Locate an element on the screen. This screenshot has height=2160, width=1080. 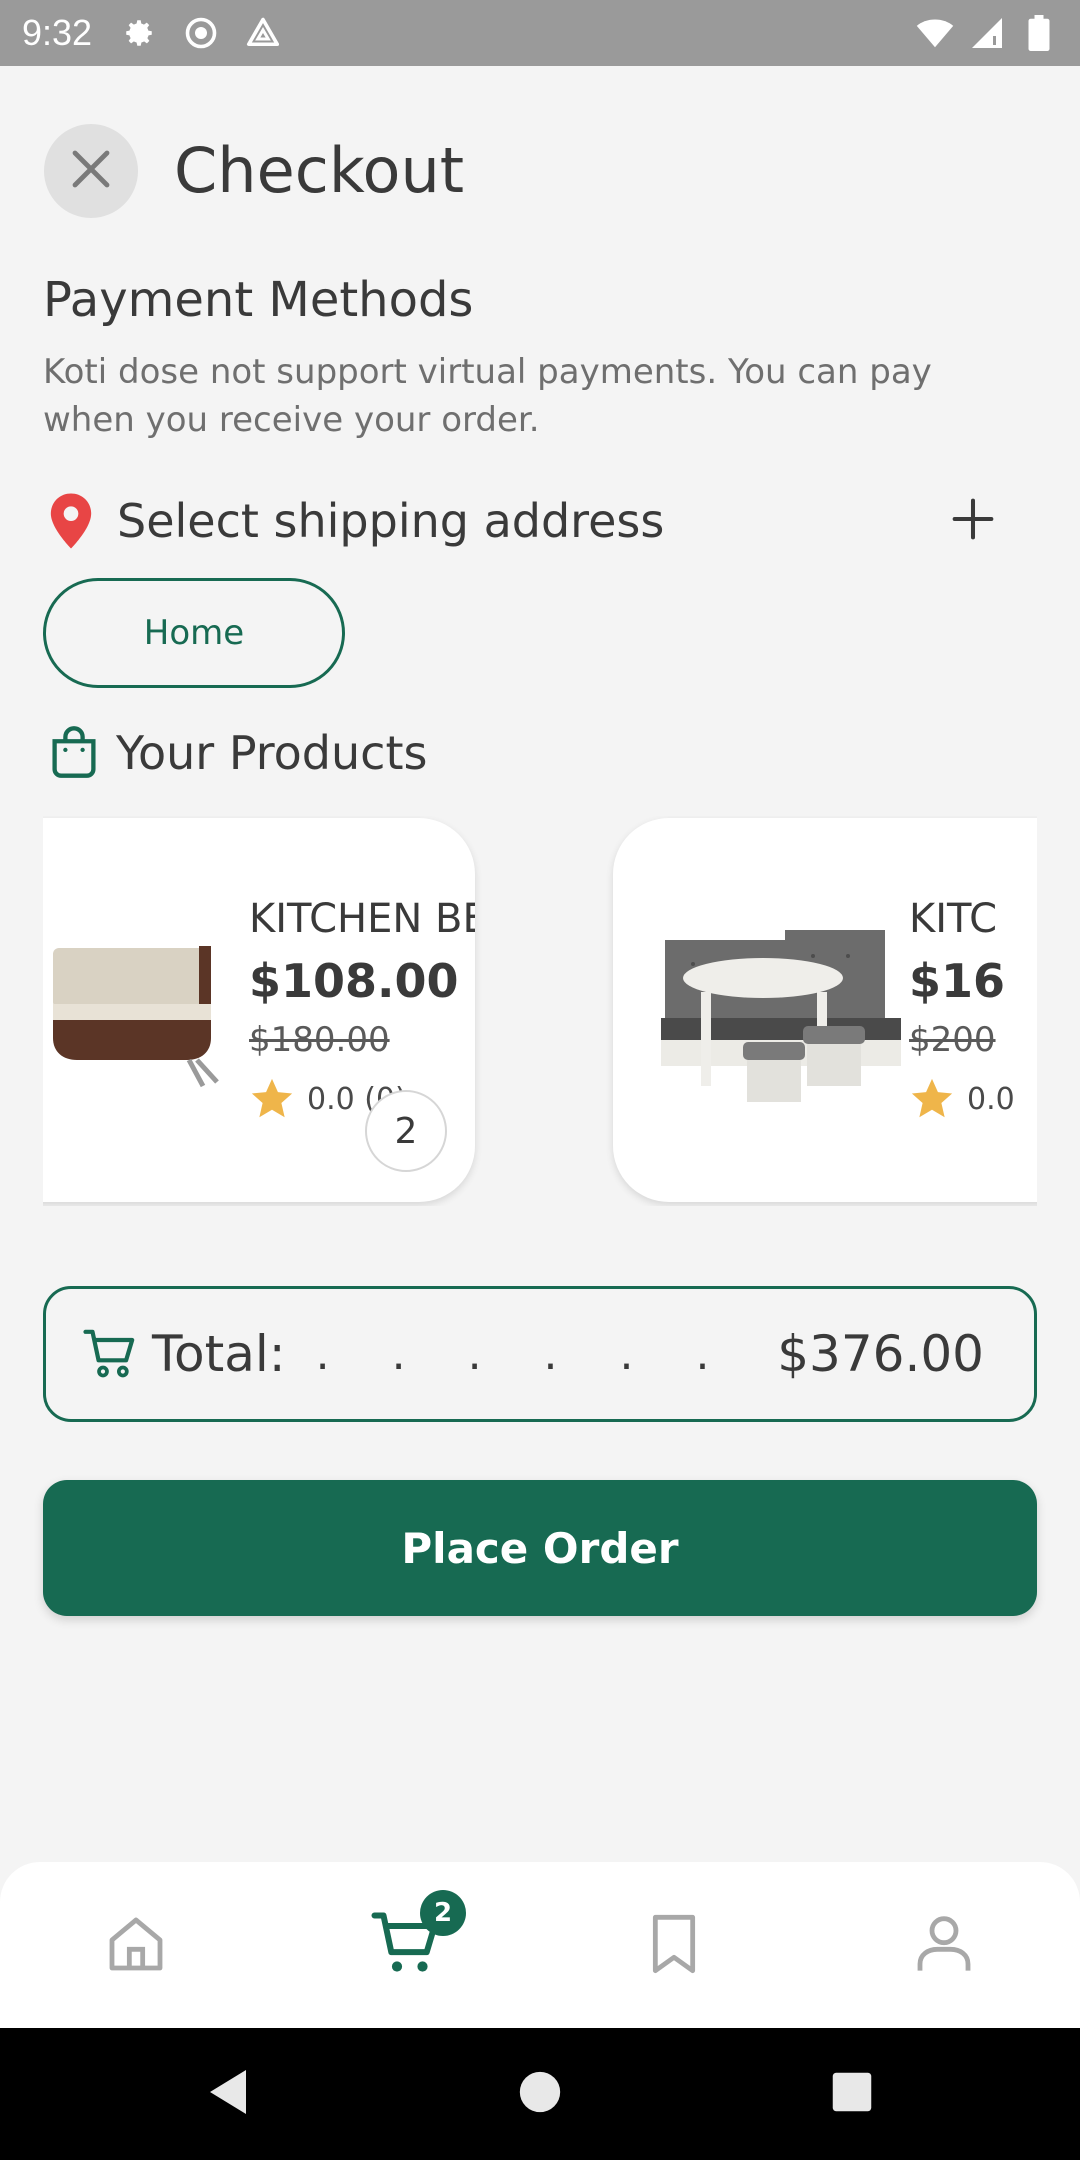
plus-icon is located at coordinates (973, 521).